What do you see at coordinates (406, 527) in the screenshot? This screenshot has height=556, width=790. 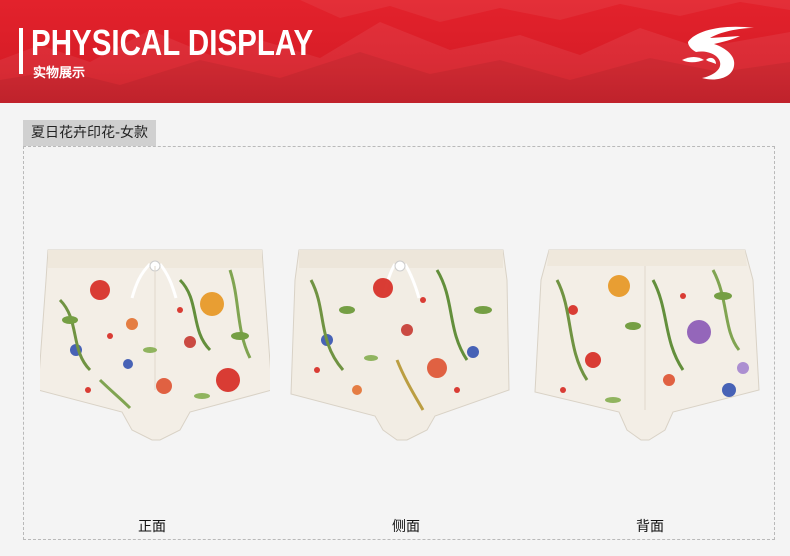 I see `caption-side: 侧面` at bounding box center [406, 527].